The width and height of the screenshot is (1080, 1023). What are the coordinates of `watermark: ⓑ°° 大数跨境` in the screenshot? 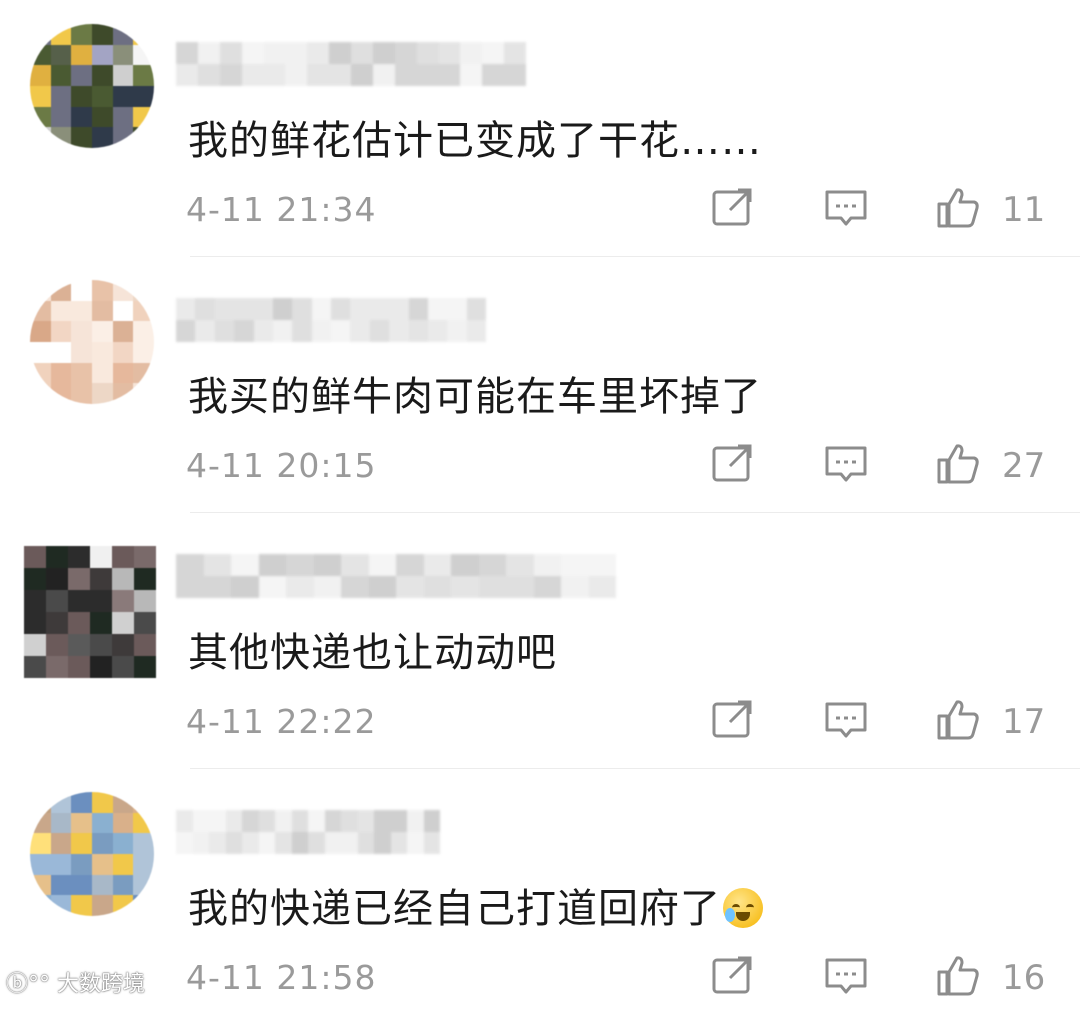 It's located at (75, 982).